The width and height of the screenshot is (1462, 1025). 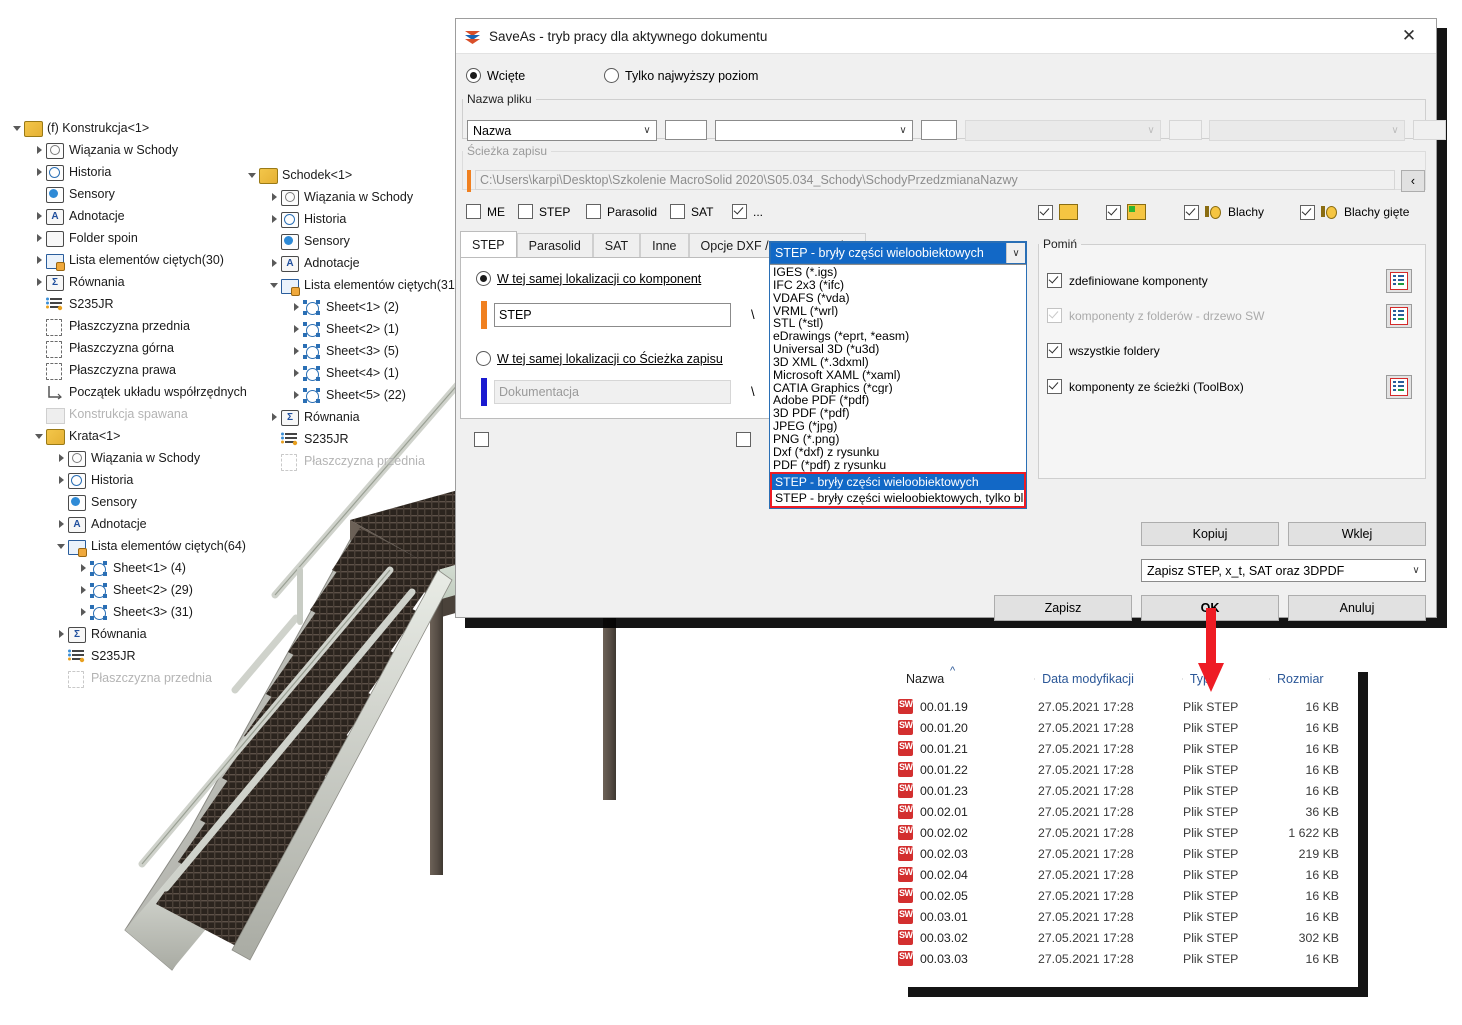 What do you see at coordinates (488, 244) in the screenshot?
I see `tab-step: STEP` at bounding box center [488, 244].